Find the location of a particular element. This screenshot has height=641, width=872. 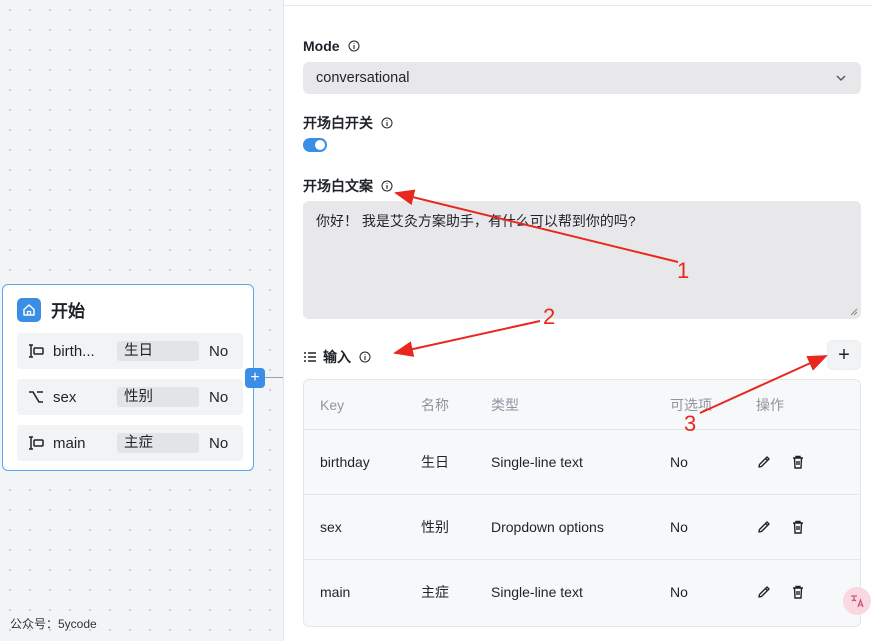

table-row: main 主症 Single-line text No is located at coordinates (582, 592).